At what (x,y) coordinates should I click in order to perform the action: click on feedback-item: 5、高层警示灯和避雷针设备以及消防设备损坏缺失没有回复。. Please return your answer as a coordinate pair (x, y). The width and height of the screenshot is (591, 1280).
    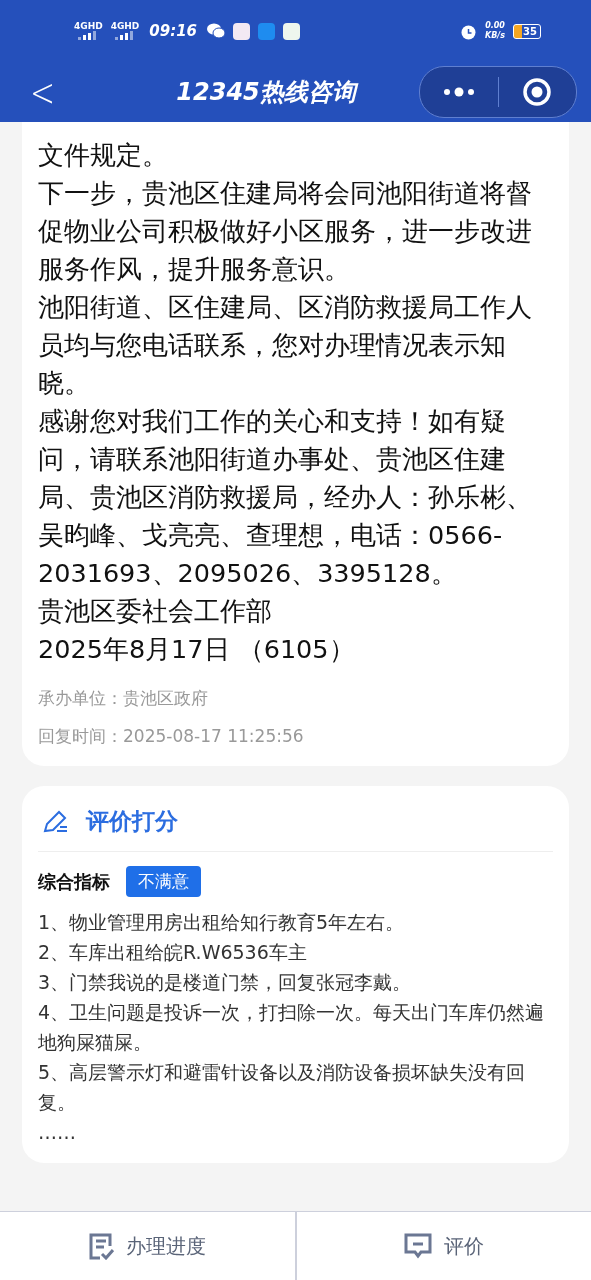
    Looking at the image, I should click on (282, 1087).